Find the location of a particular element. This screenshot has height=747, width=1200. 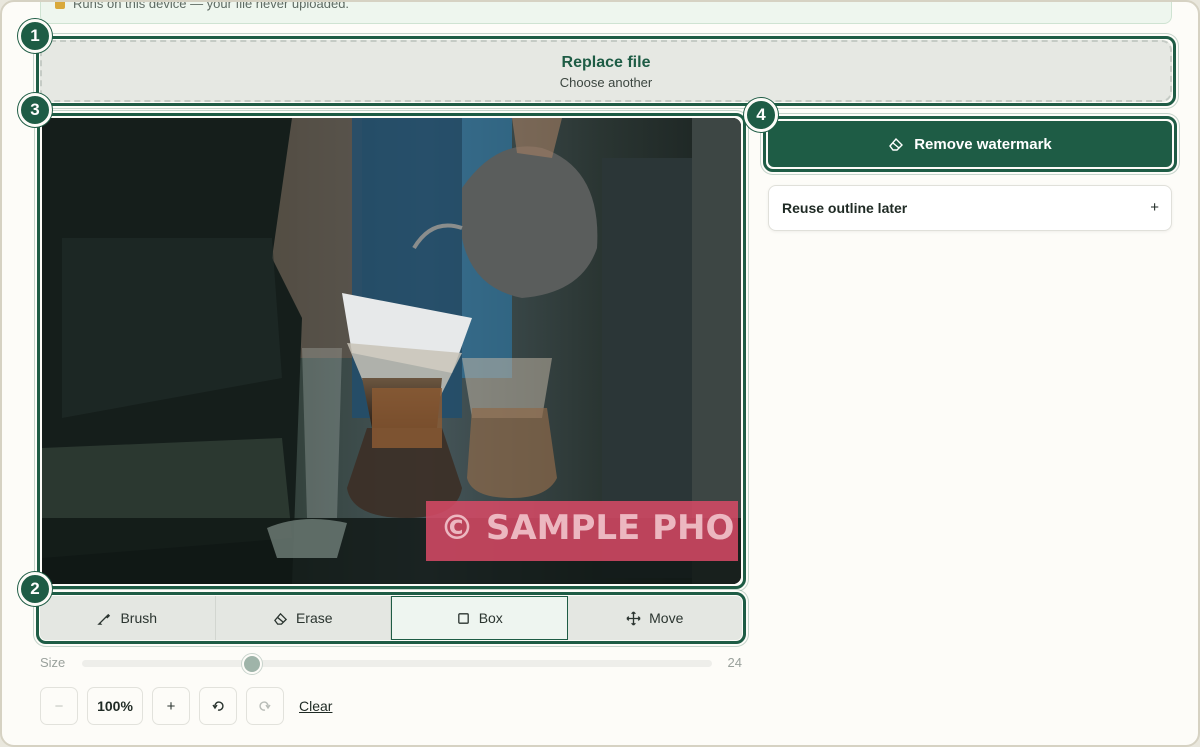

remove-watermark-button: Remove watermark is located at coordinates (970, 144).